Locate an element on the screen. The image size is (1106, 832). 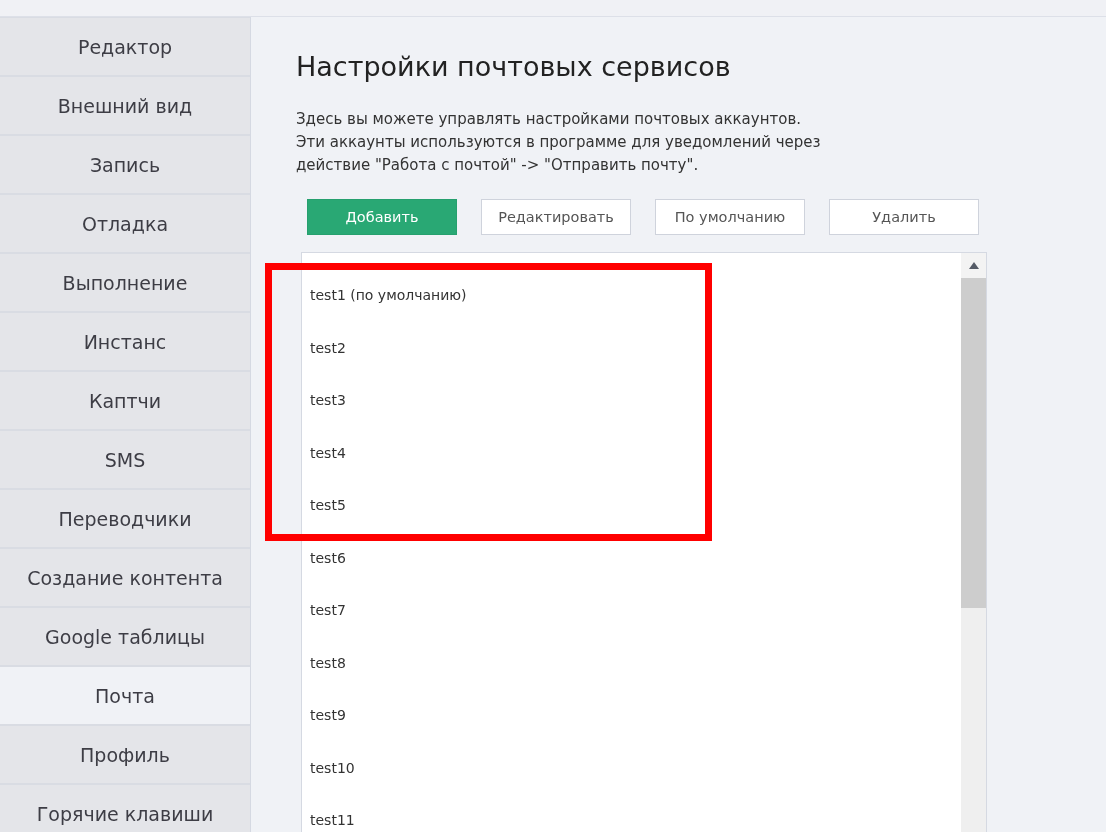
account-item: test4 is located at coordinates (631, 470).